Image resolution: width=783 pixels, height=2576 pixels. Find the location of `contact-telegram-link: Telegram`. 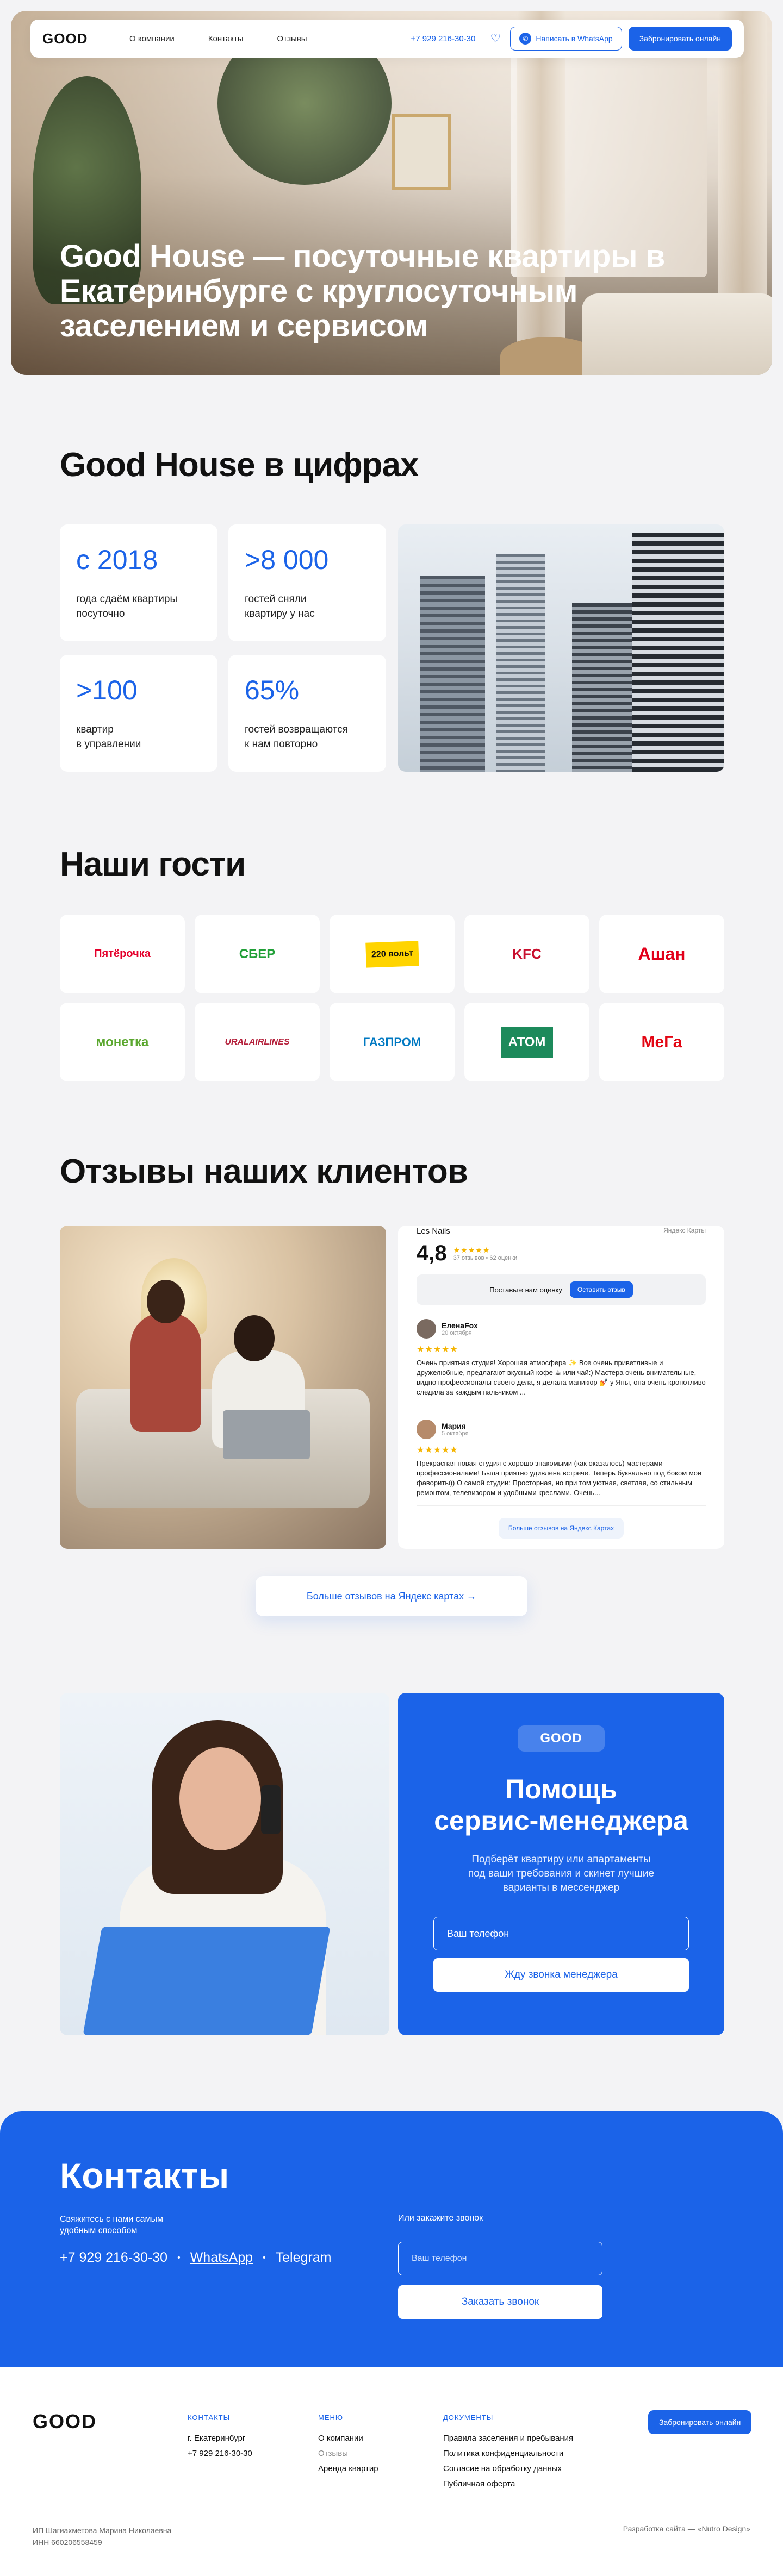

contact-telegram-link: Telegram is located at coordinates (304, 2258).